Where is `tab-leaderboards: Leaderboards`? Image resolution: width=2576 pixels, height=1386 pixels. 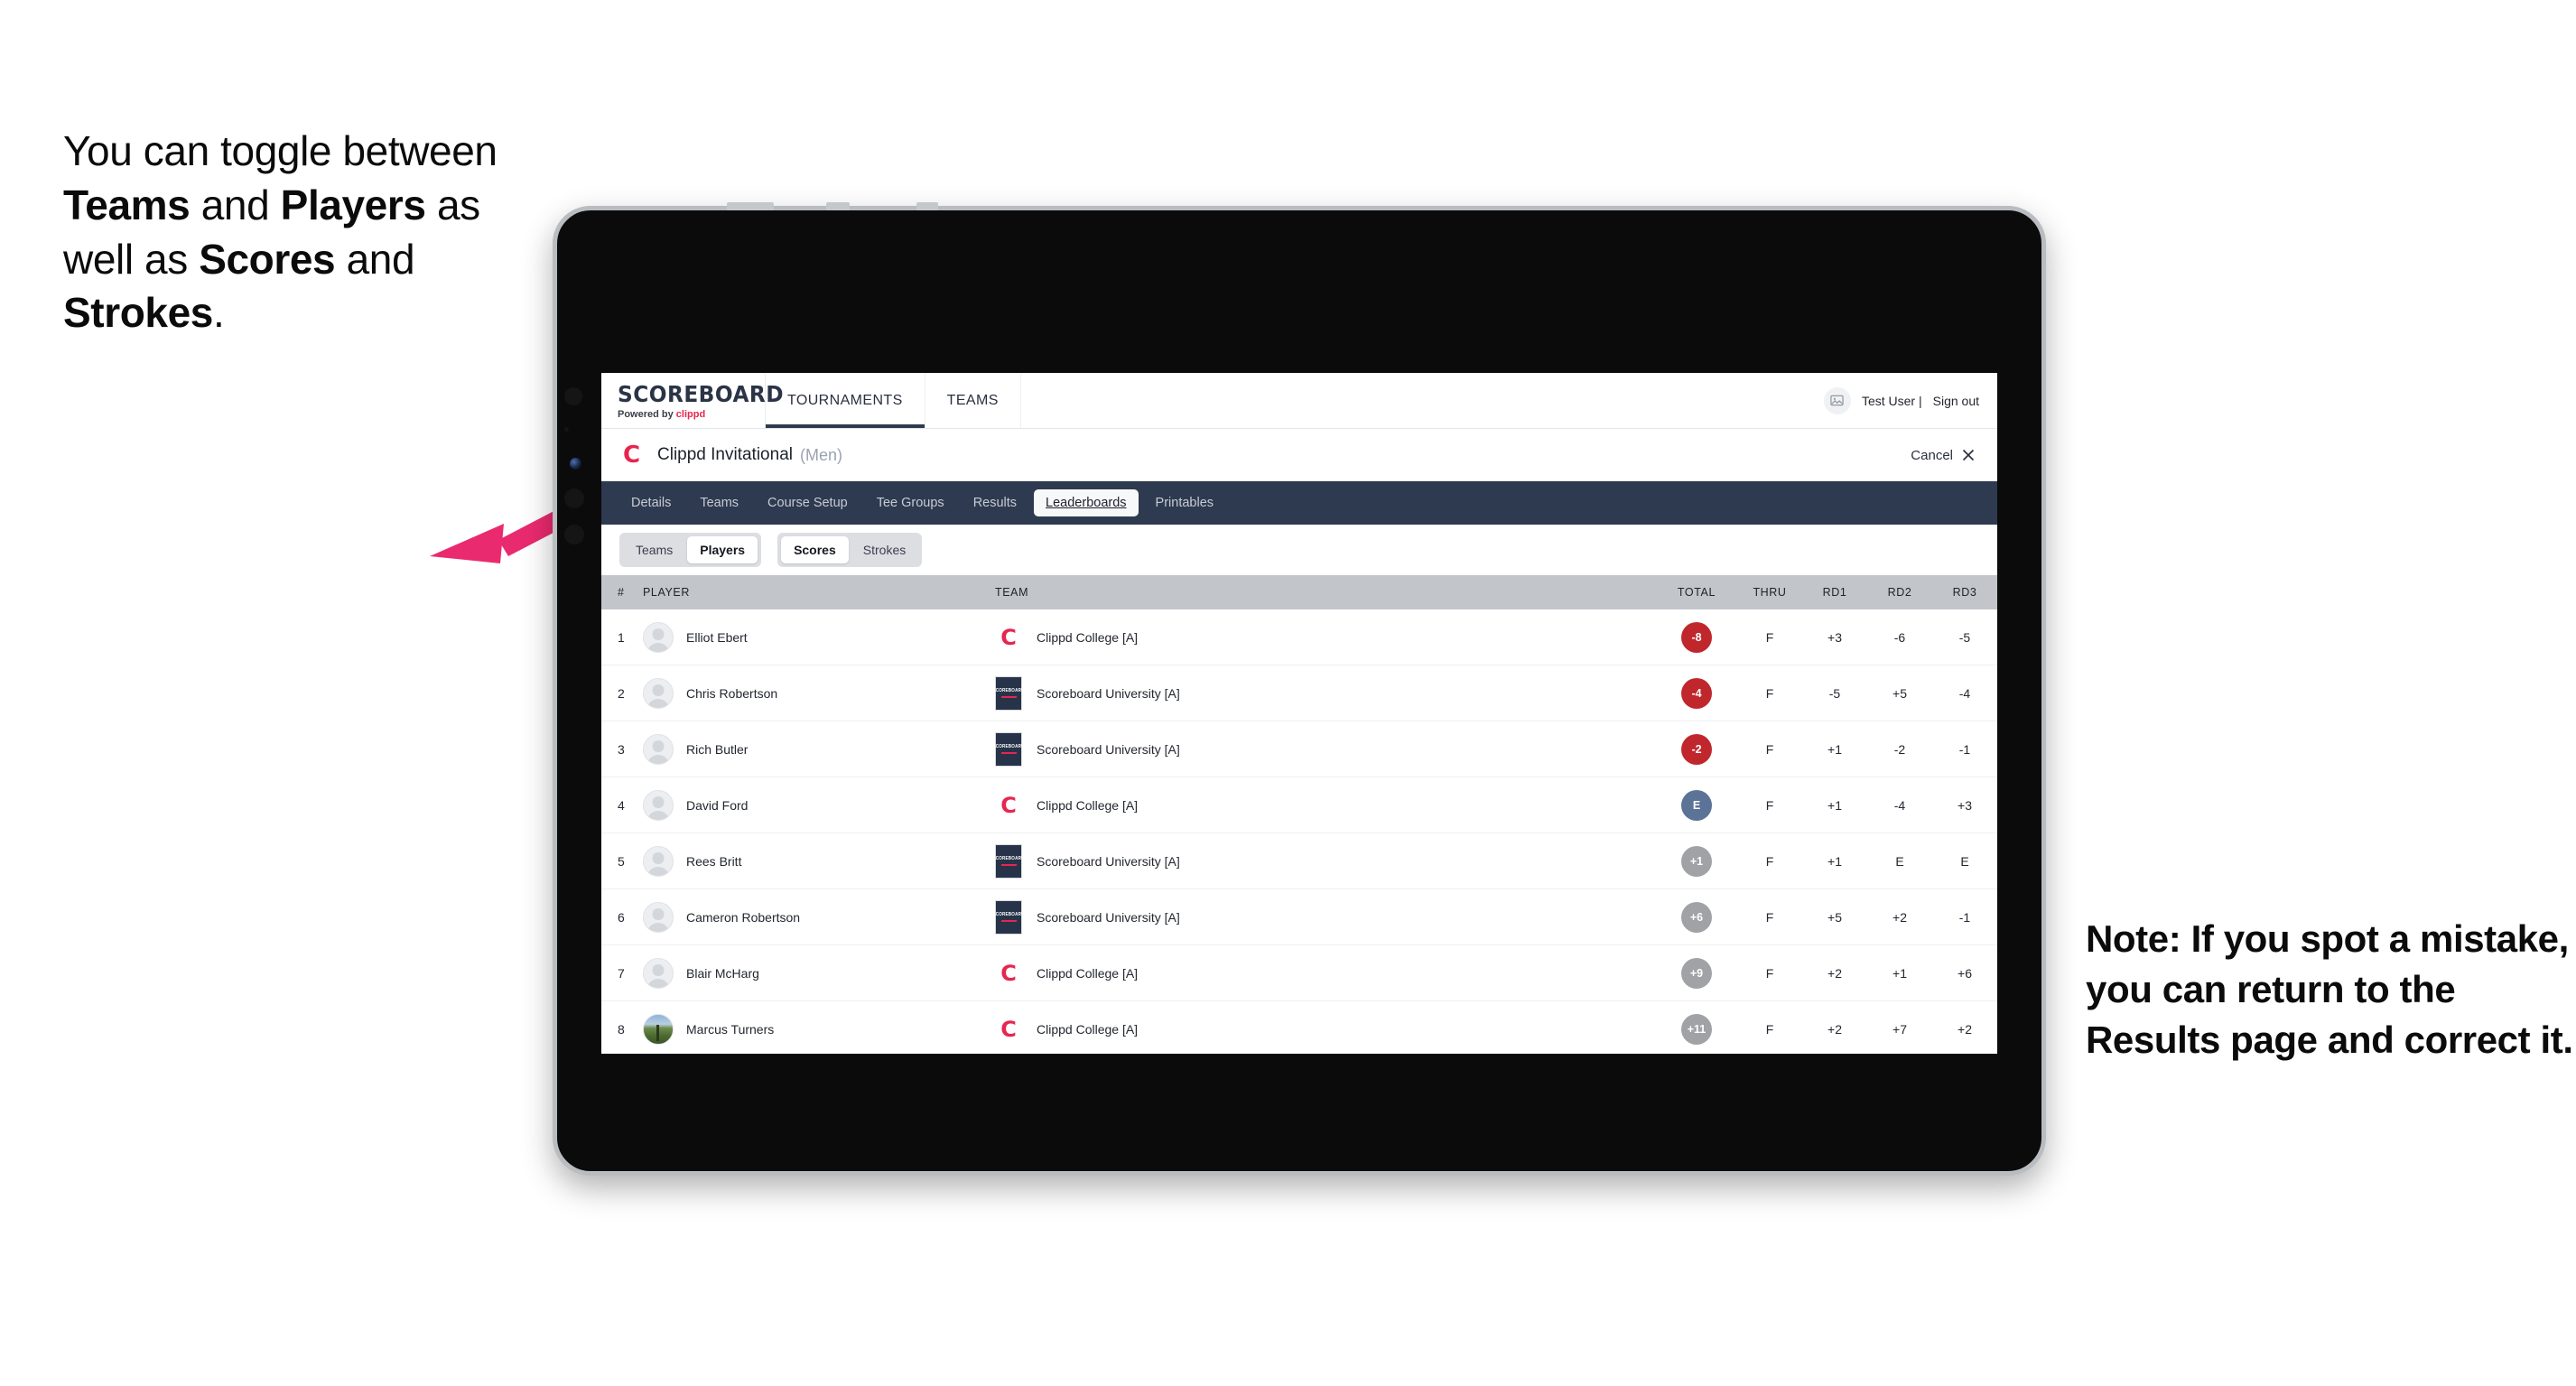
tab-leaderboards: Leaderboards is located at coordinates (1086, 503).